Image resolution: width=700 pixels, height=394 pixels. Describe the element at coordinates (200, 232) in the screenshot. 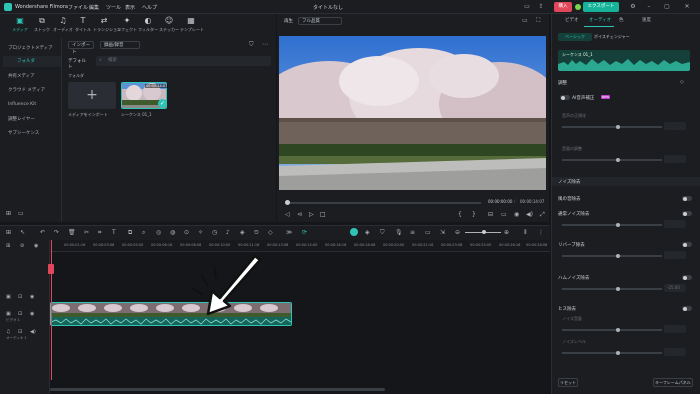

I see `ai-icon: ✧` at that location.